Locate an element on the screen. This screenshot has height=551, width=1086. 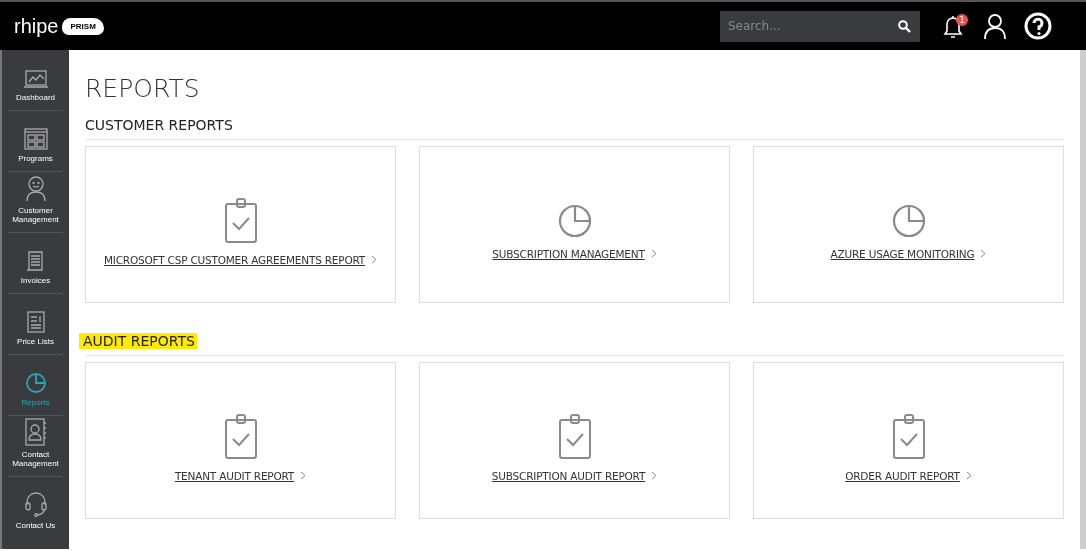
sidebar-item: Dashboard is located at coordinates (35, 80).